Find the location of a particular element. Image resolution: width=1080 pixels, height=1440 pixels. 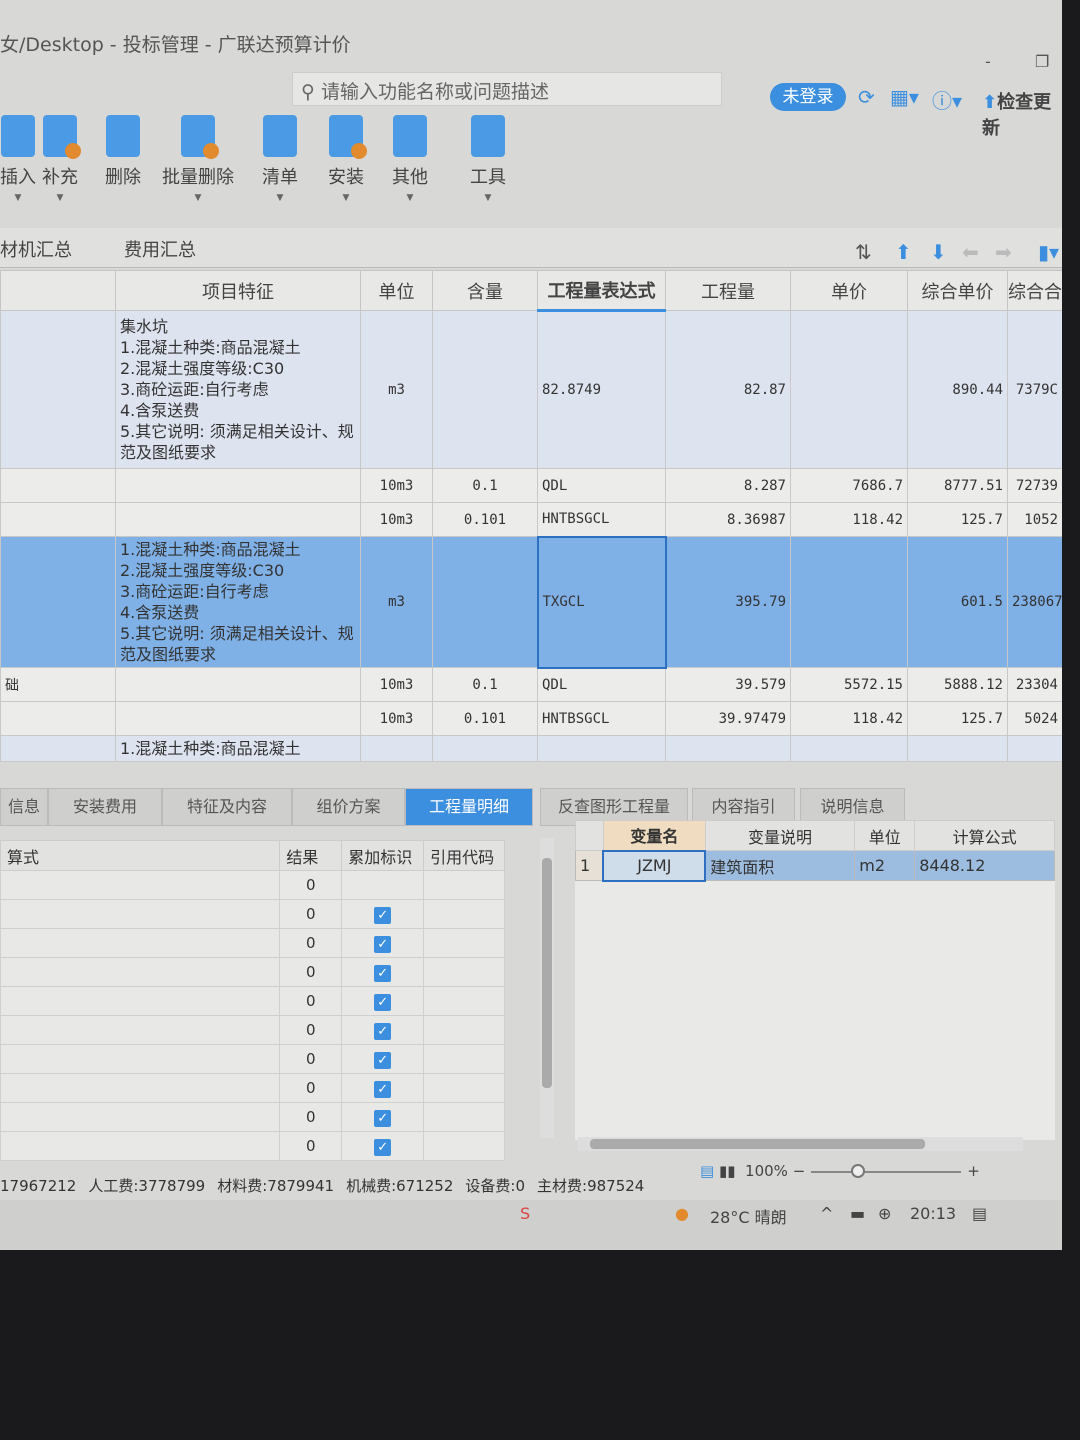

column-header: 工程量表达式 is located at coordinates (601, 291).